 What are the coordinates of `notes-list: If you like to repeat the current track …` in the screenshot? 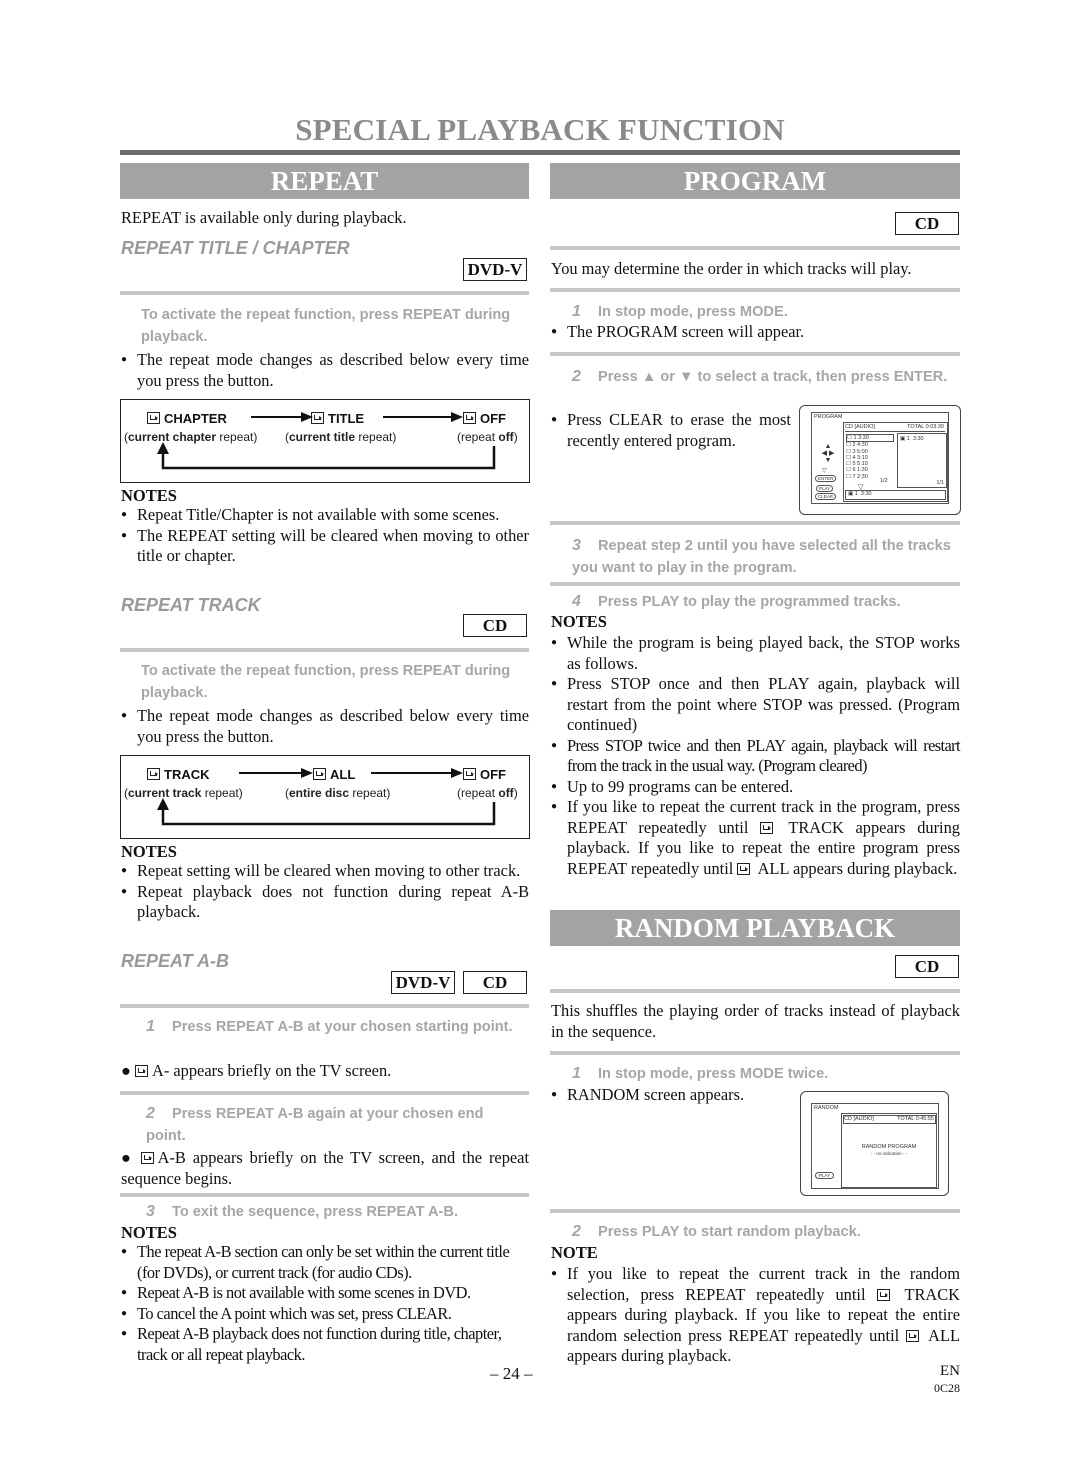 It's located at (755, 1315).